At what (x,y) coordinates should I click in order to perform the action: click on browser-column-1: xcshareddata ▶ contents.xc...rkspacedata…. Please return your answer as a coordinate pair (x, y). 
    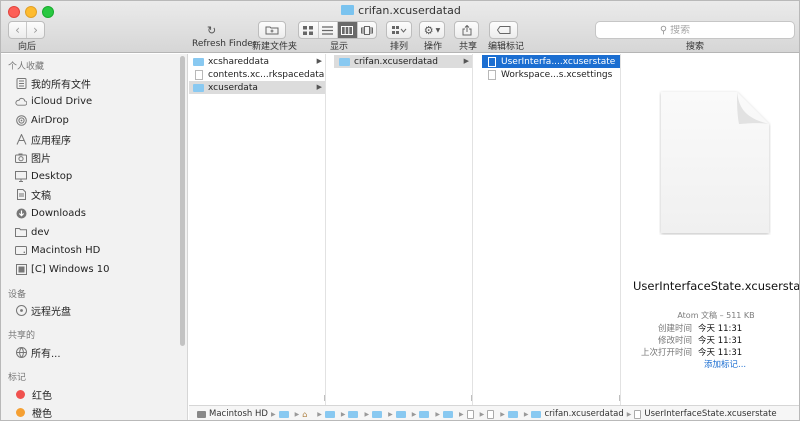
    Looking at the image, I should click on (257, 229).